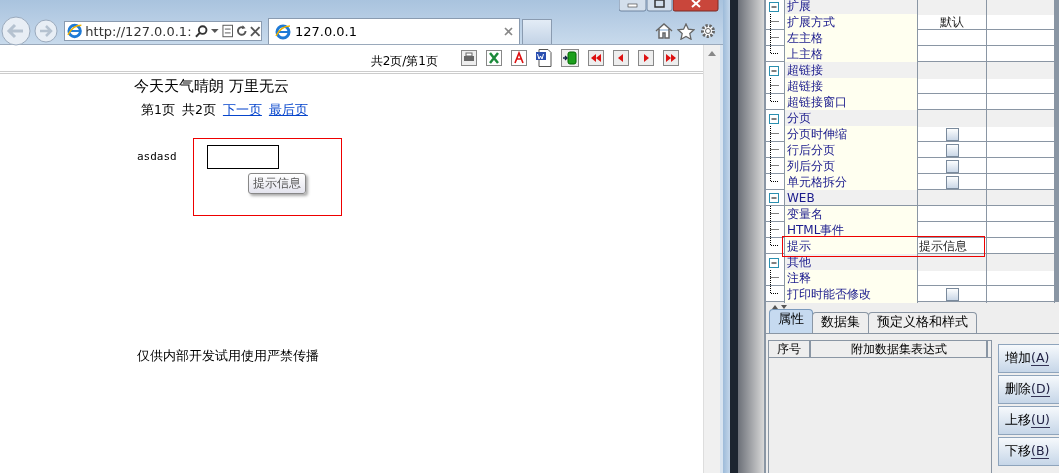  What do you see at coordinates (1028, 389) in the screenshot?
I see `action-button: 删除(D)` at bounding box center [1028, 389].